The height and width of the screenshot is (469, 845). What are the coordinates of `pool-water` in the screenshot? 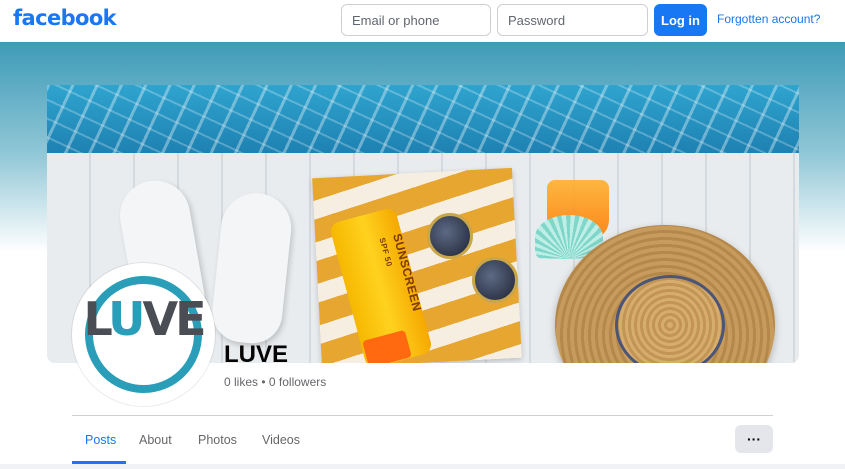 It's located at (423, 121).